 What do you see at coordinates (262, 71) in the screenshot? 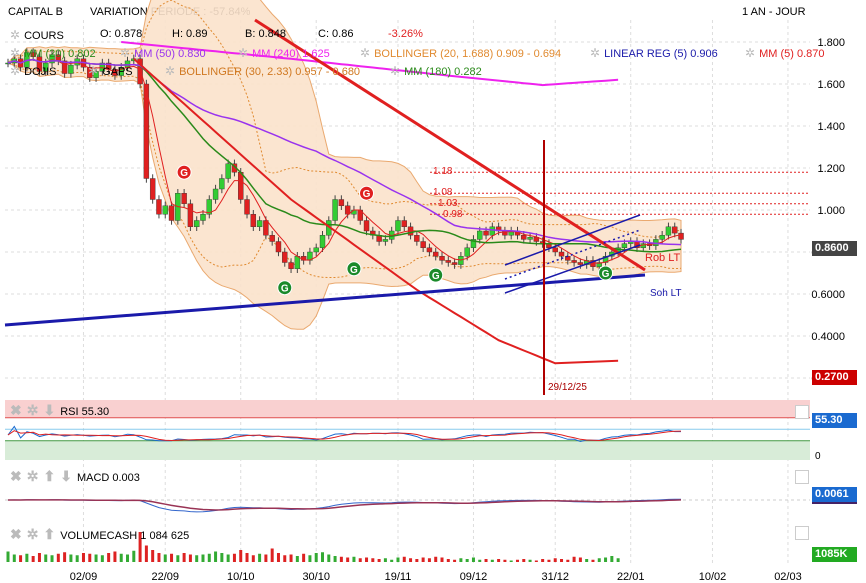
I see `legend-bollinger30: ✲ BOLLINGER (30, 2.33) 0.957 - 0.680` at bounding box center [262, 71].